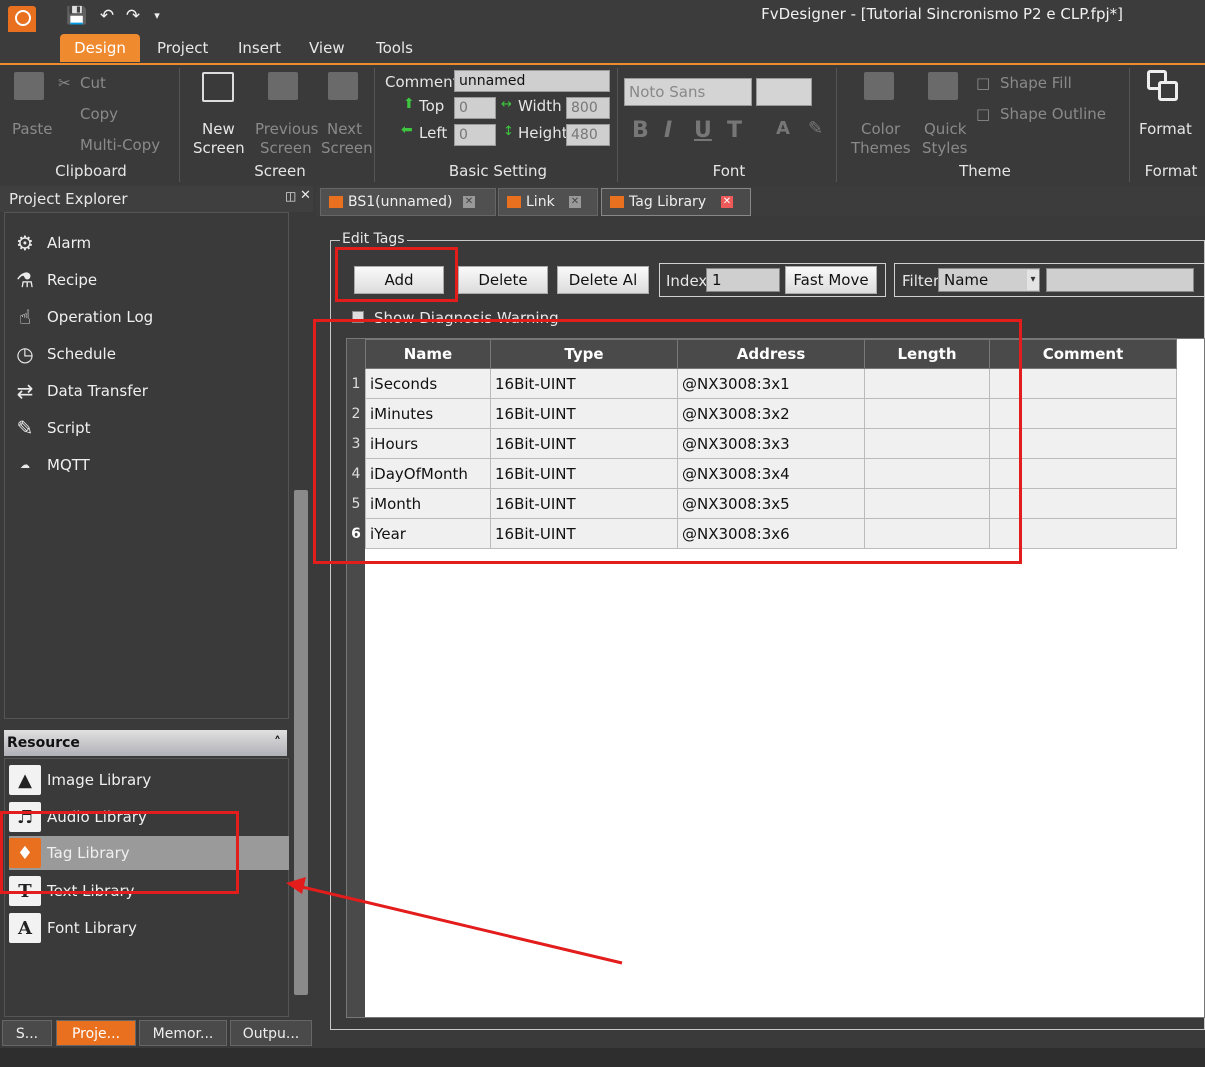 The width and height of the screenshot is (1205, 1067). Describe the element at coordinates (43, 743) in the screenshot. I see `resource-title: Resource` at that location.